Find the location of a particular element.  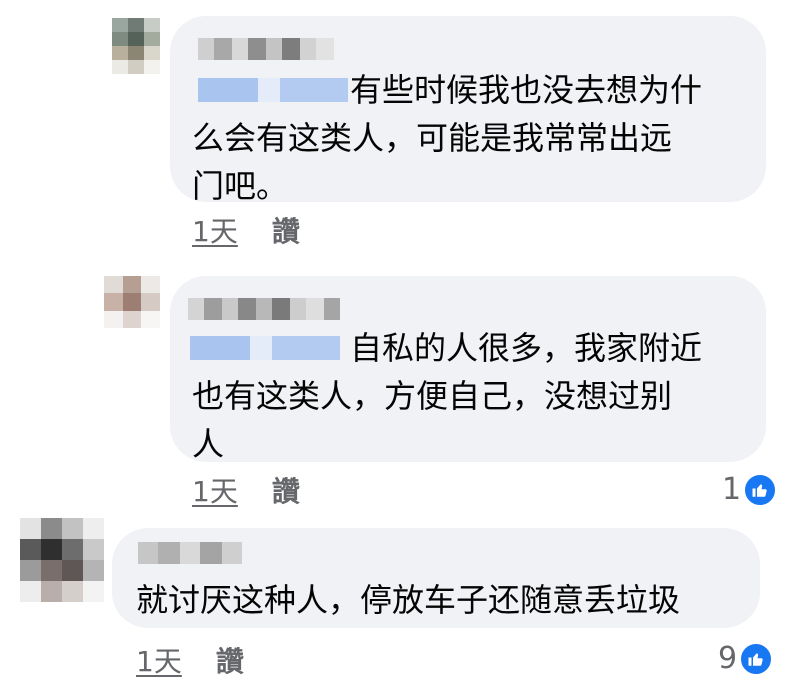

reaction-count: 9 is located at coordinates (746, 658).